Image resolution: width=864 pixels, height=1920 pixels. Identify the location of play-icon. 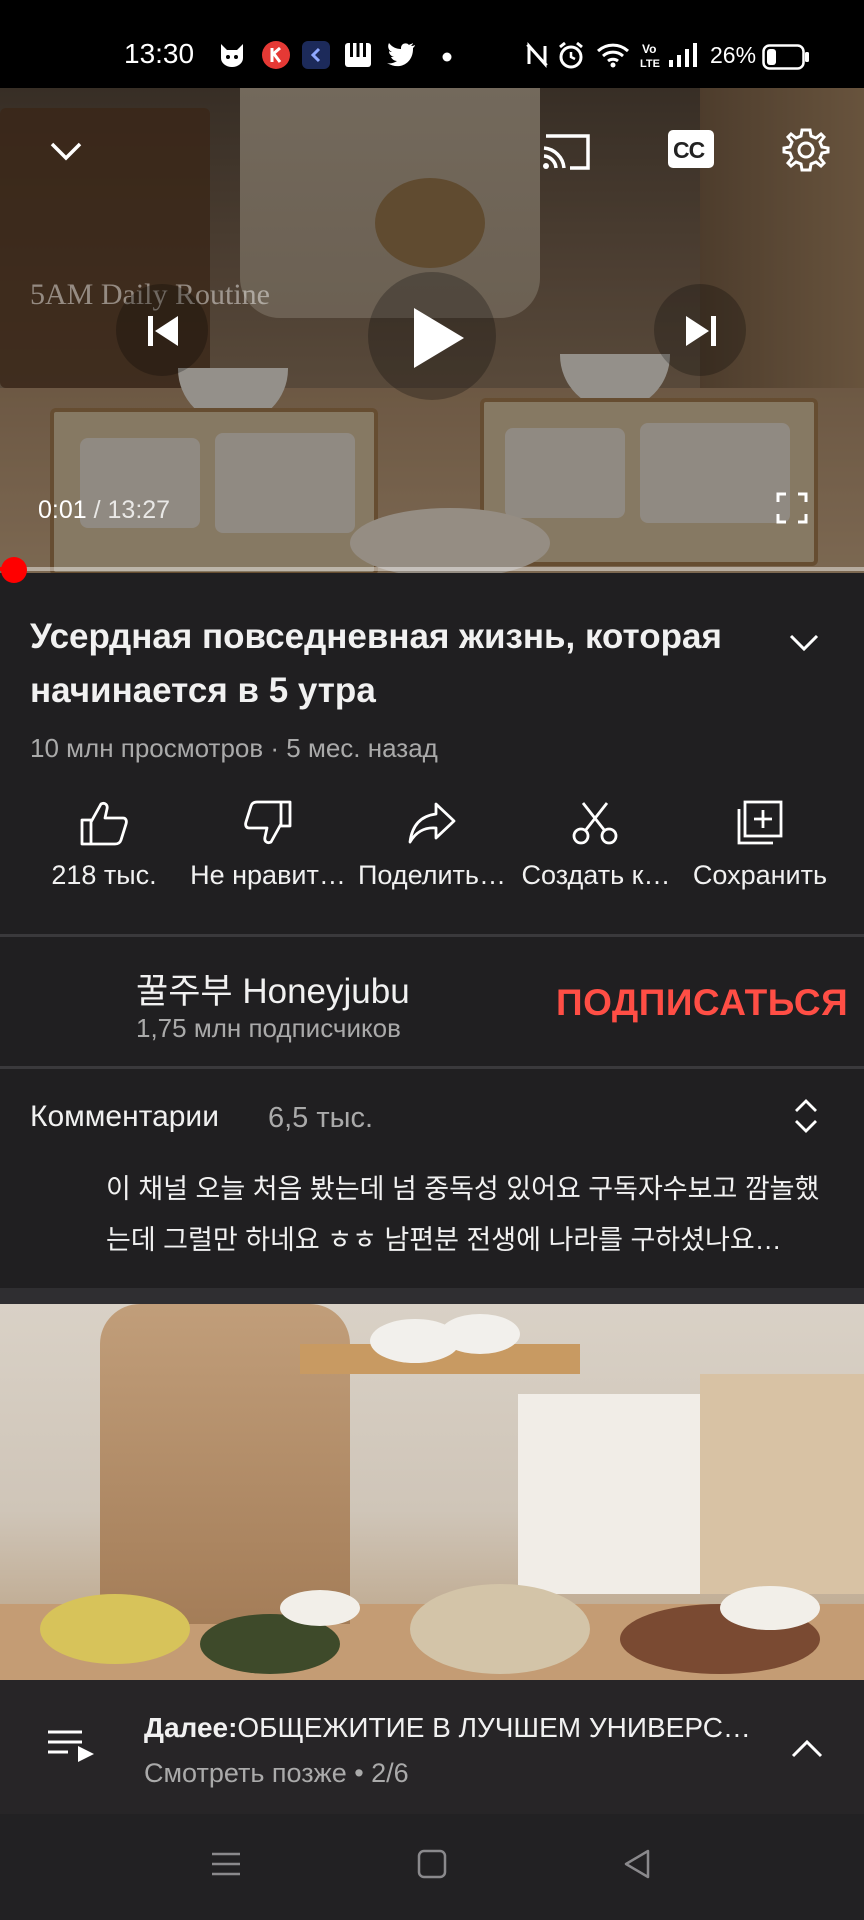
(439, 338).